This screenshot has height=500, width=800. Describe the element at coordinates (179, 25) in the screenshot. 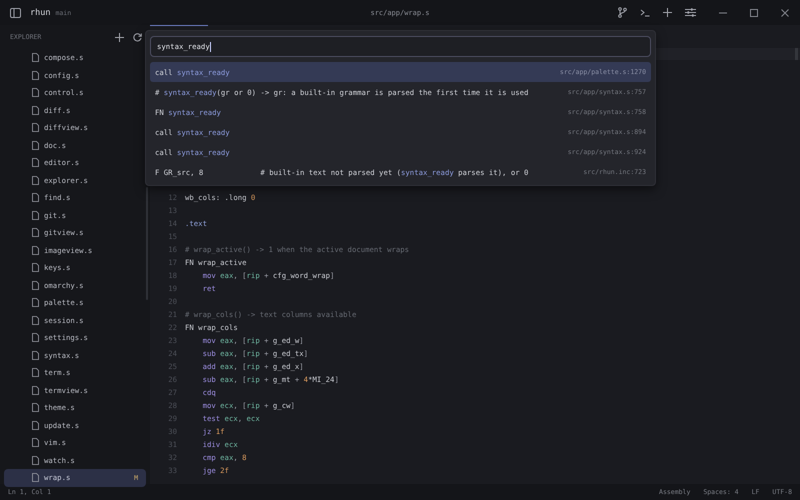

I see `tab-indicator` at that location.